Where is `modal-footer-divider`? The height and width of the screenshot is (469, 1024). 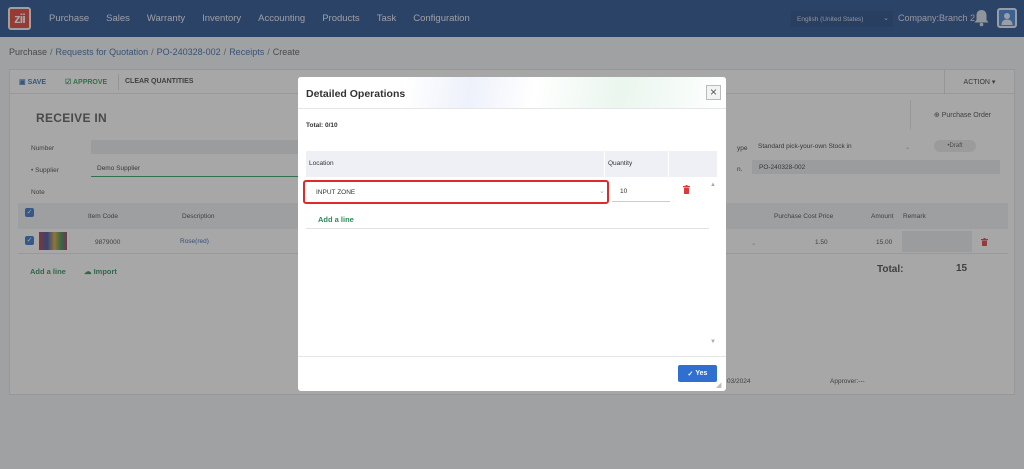 modal-footer-divider is located at coordinates (512, 356).